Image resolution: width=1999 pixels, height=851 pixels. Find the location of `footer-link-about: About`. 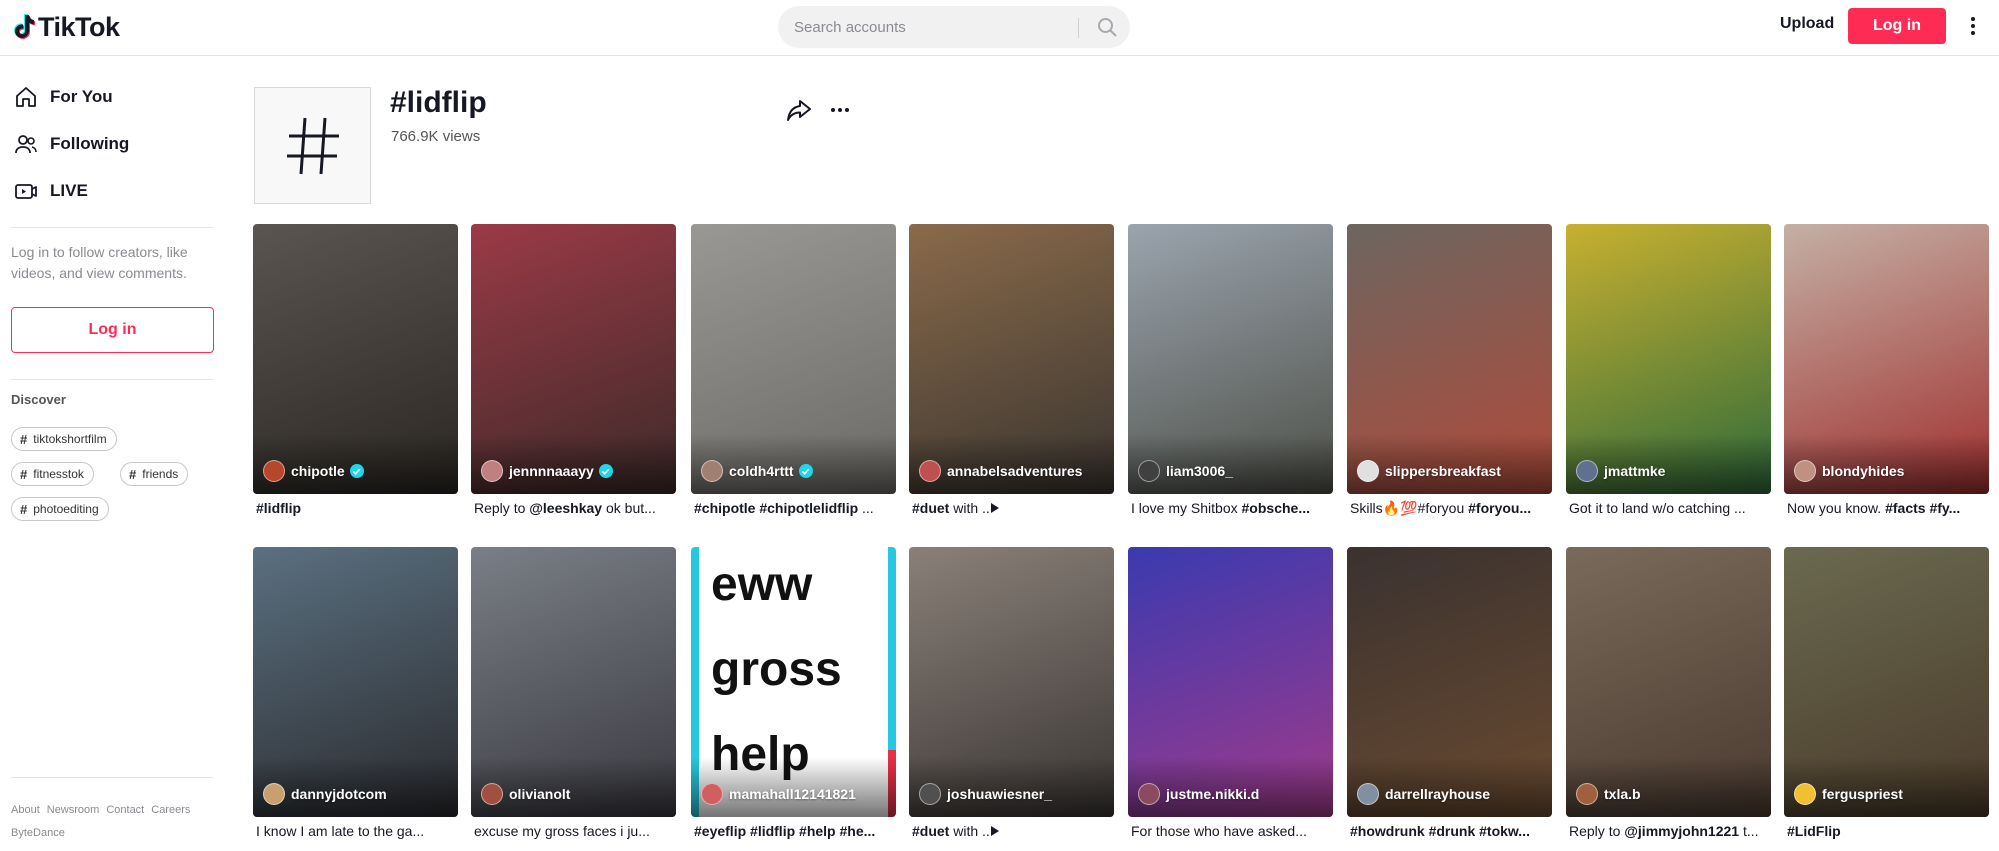

footer-link-about: About is located at coordinates (25, 810).